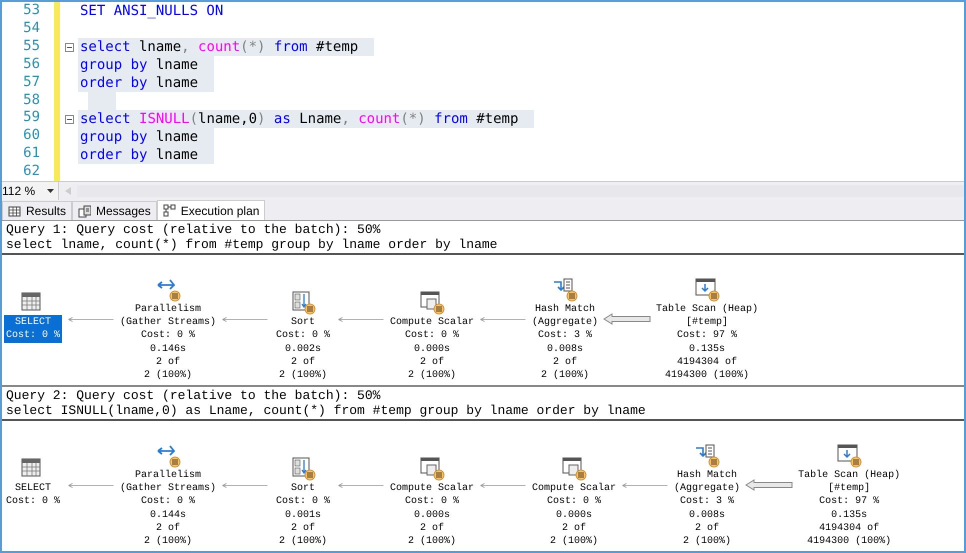 This screenshot has width=966, height=553. I want to click on grid-icon, so click(14, 211).